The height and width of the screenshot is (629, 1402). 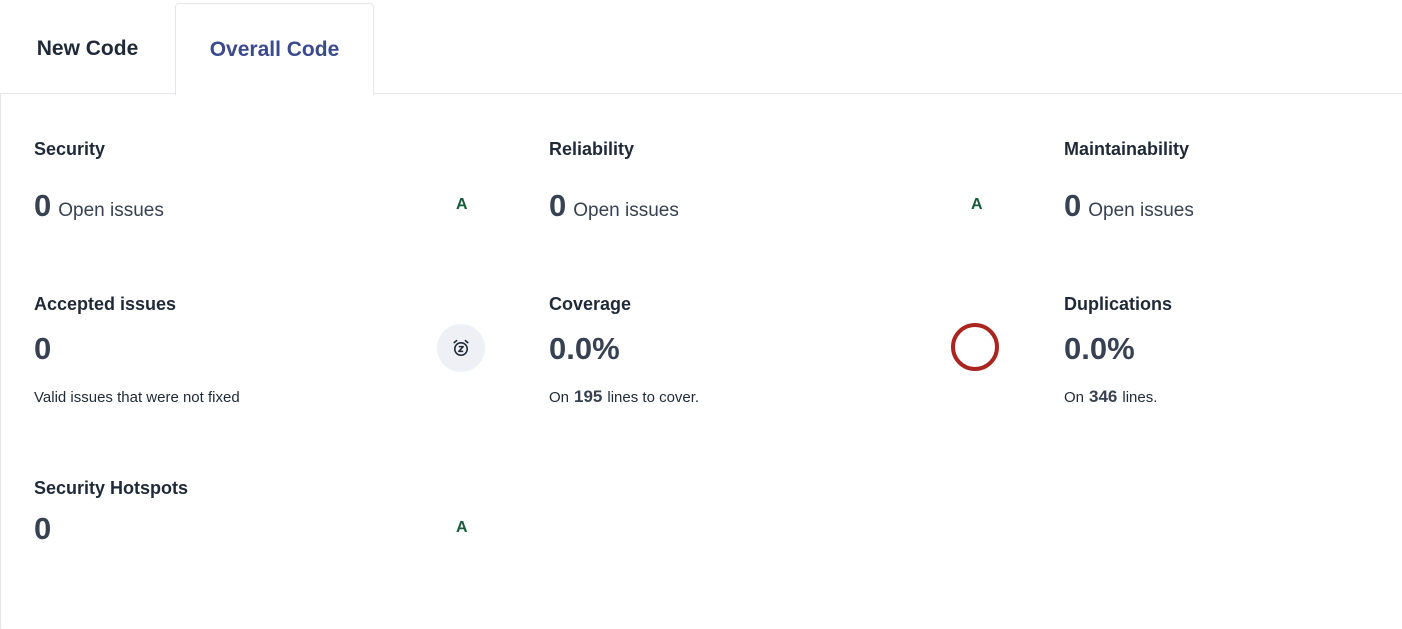 I want to click on coverage-prefix: On, so click(x=559, y=397).